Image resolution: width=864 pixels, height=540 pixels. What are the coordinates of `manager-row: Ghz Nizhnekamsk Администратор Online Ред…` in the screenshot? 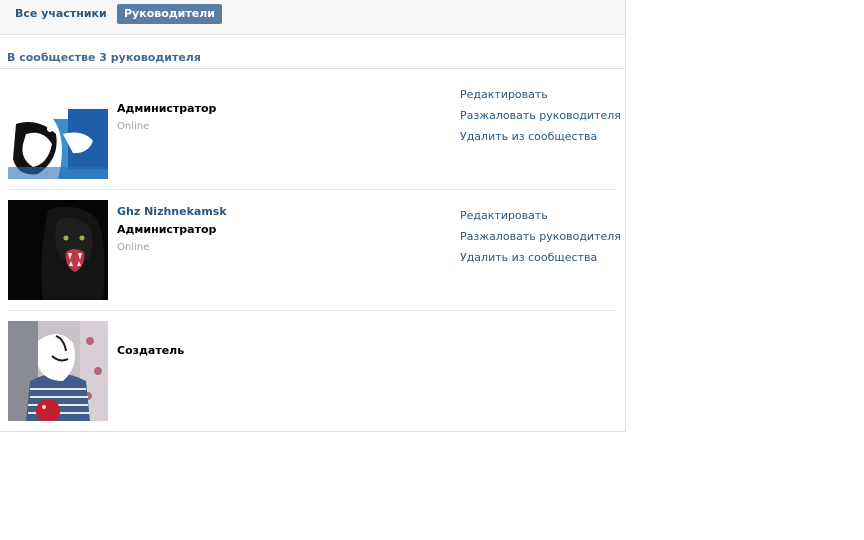 It's located at (314, 250).